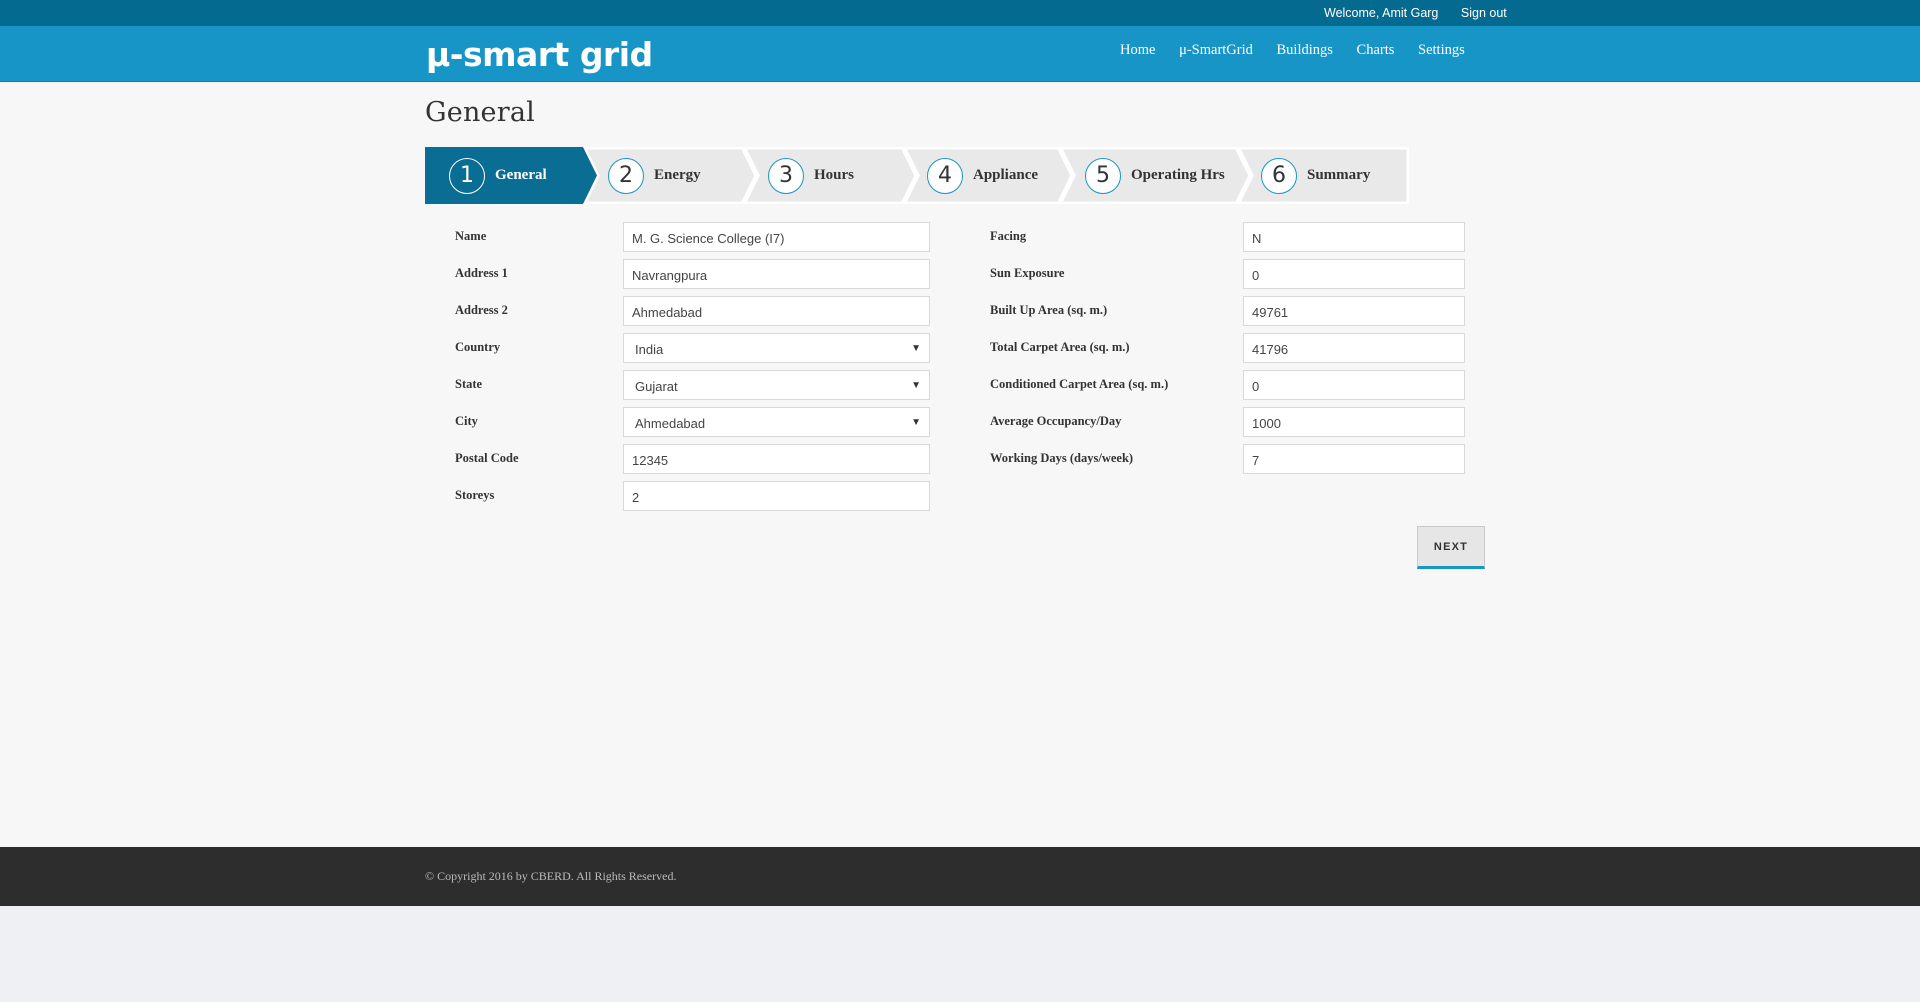  I want to click on city-selected: Ahmedabad, so click(670, 423).